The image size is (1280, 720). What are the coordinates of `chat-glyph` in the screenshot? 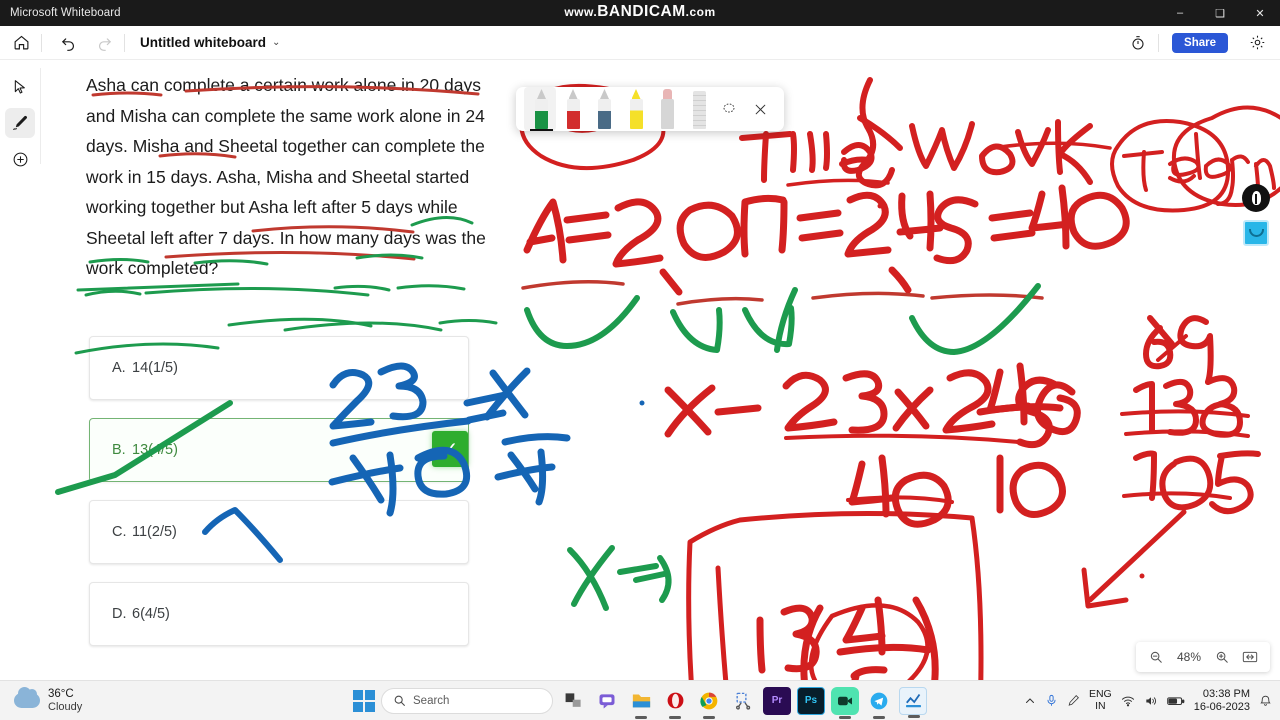 It's located at (607, 700).